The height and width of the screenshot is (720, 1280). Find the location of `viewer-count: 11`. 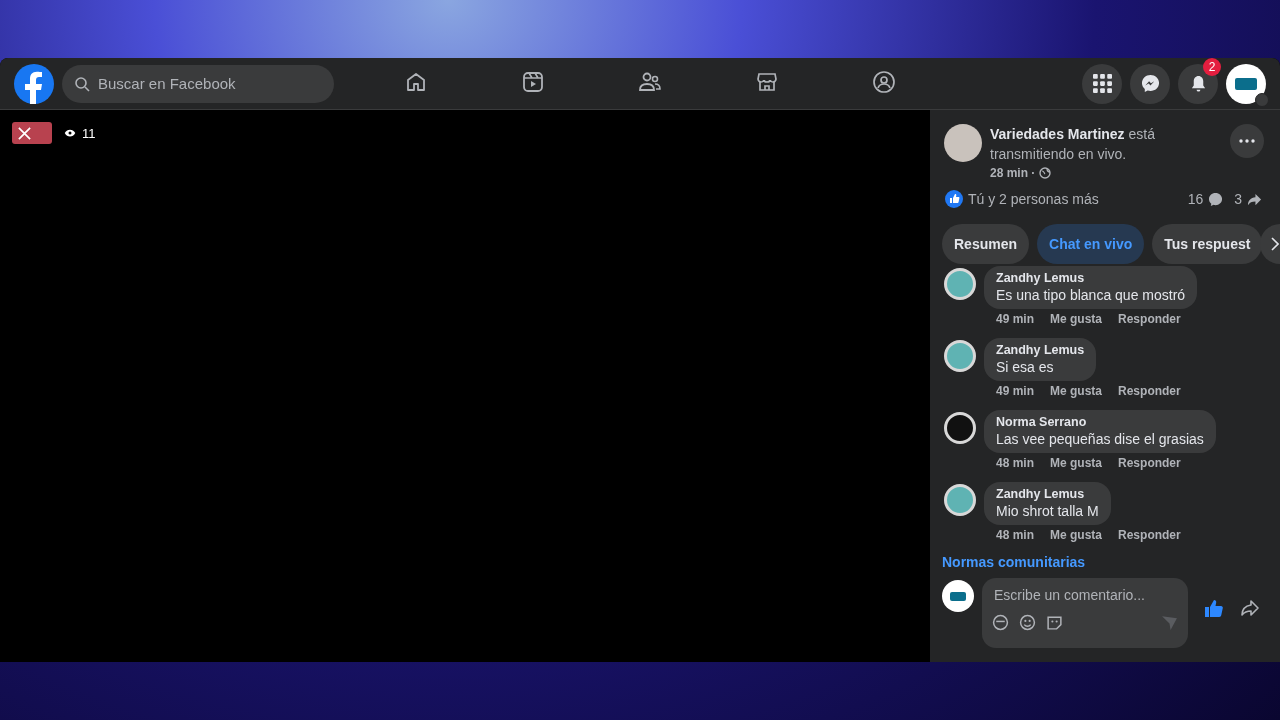

viewer-count: 11 is located at coordinates (89, 133).